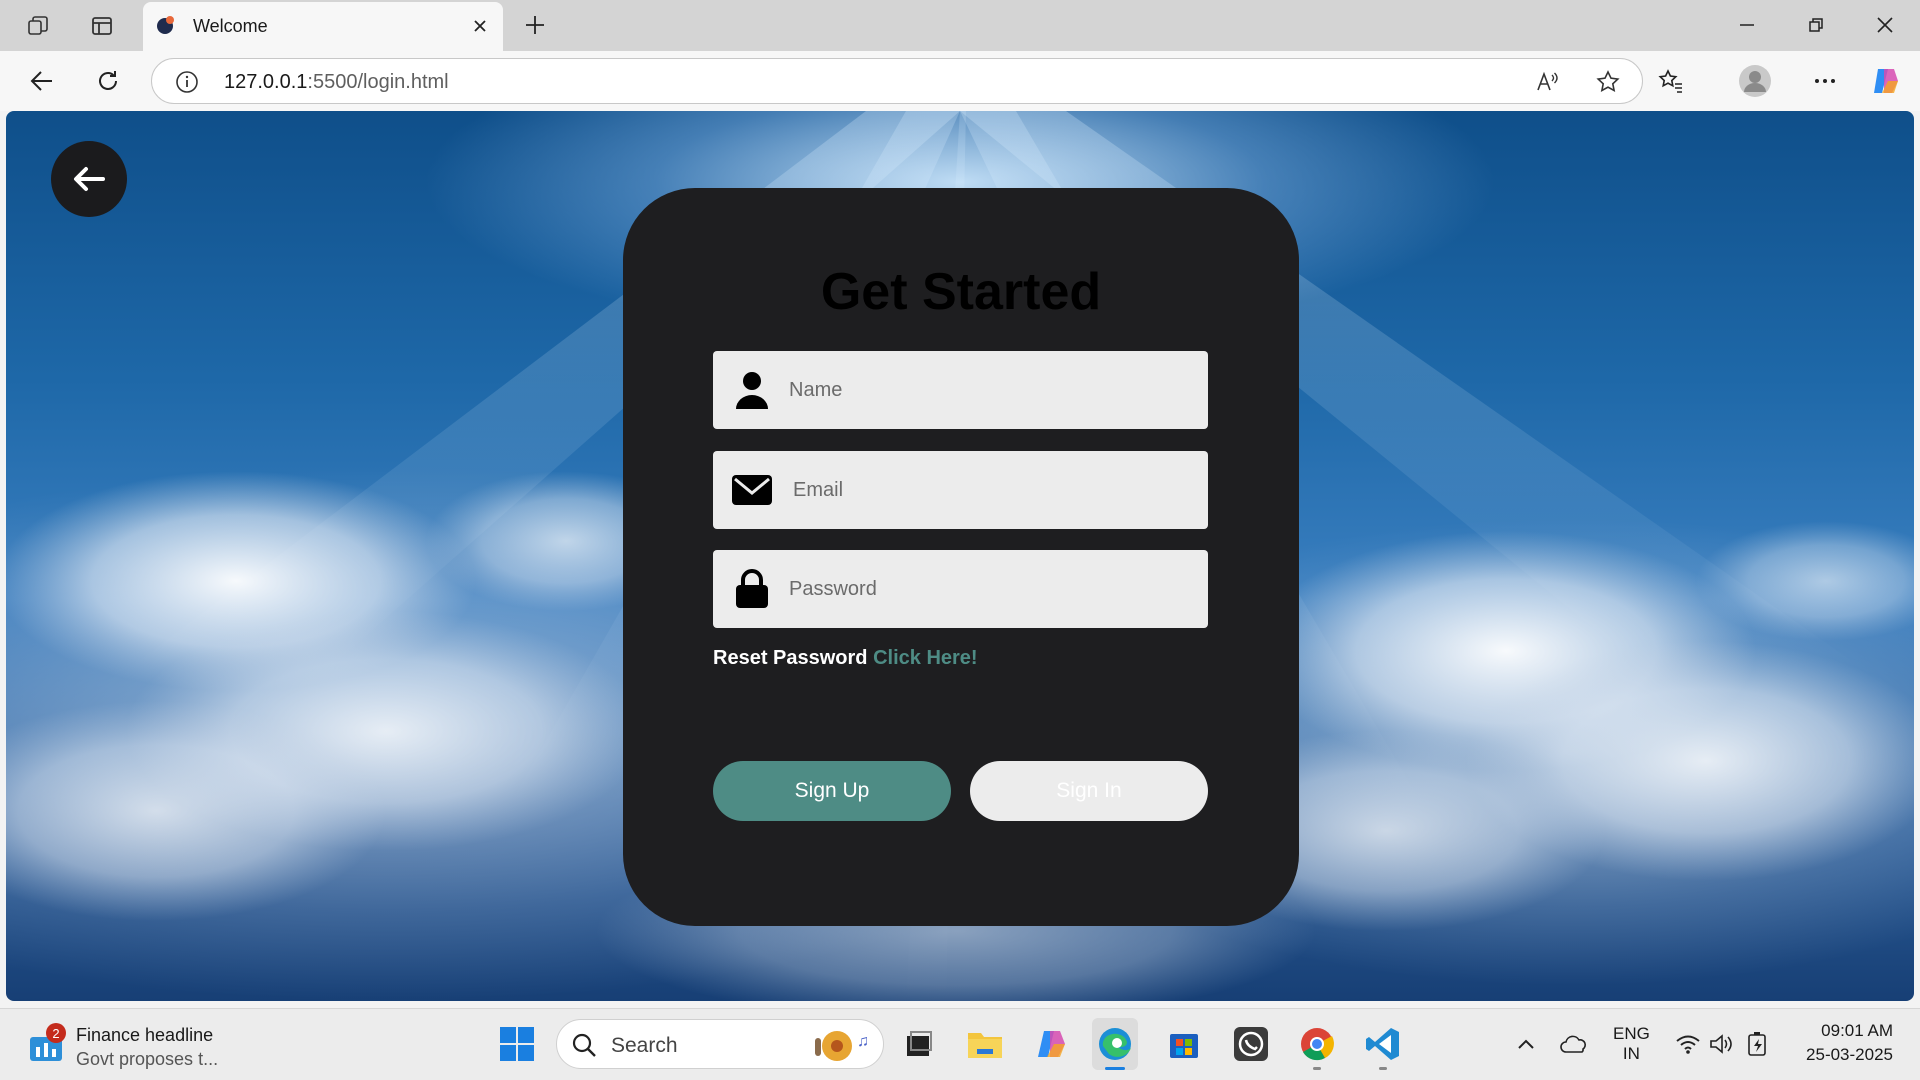 This screenshot has height=1080, width=1920. Describe the element at coordinates (266, 82) in the screenshot. I see `url-host: 127.0.0.1` at that location.